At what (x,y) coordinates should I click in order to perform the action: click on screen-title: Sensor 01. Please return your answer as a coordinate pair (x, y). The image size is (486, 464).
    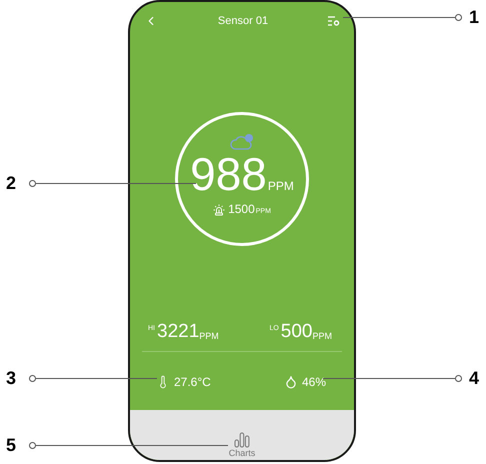
    Looking at the image, I should click on (243, 21).